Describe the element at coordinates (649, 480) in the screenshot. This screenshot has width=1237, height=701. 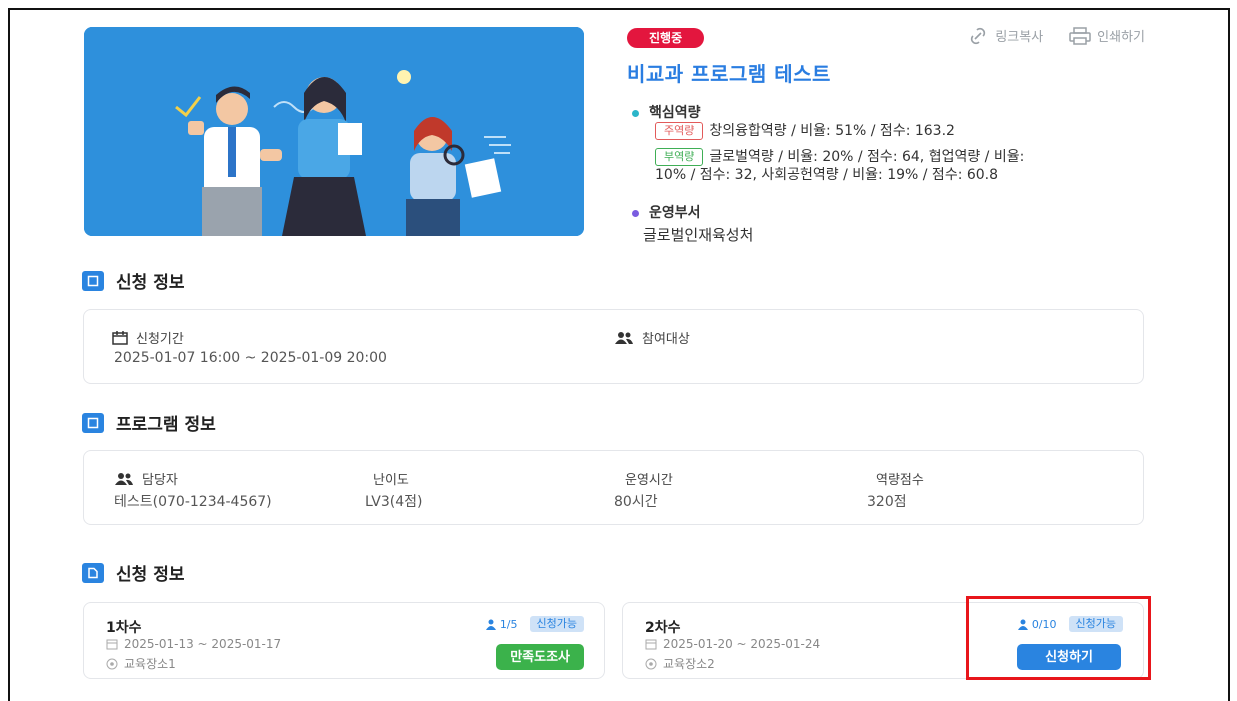
I see `hours-label: 운영시간` at that location.